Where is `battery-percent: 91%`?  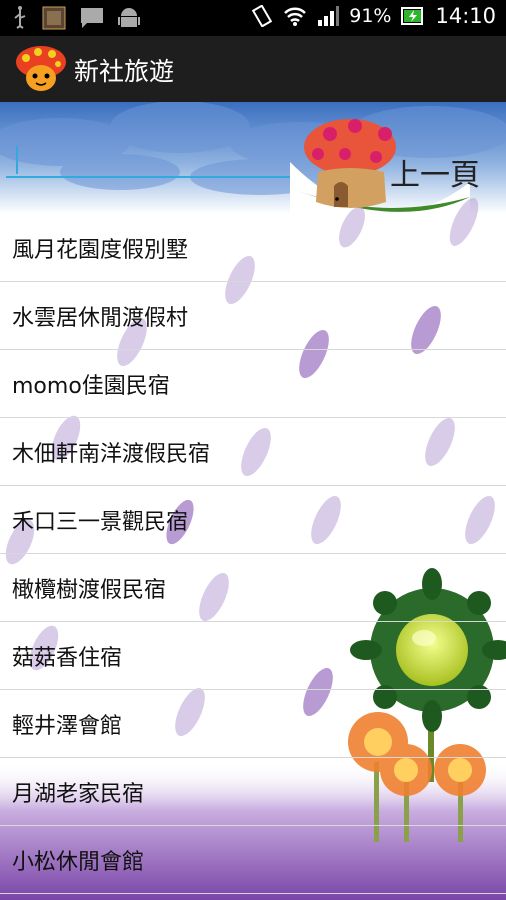
battery-percent: 91% is located at coordinates (370, 16).